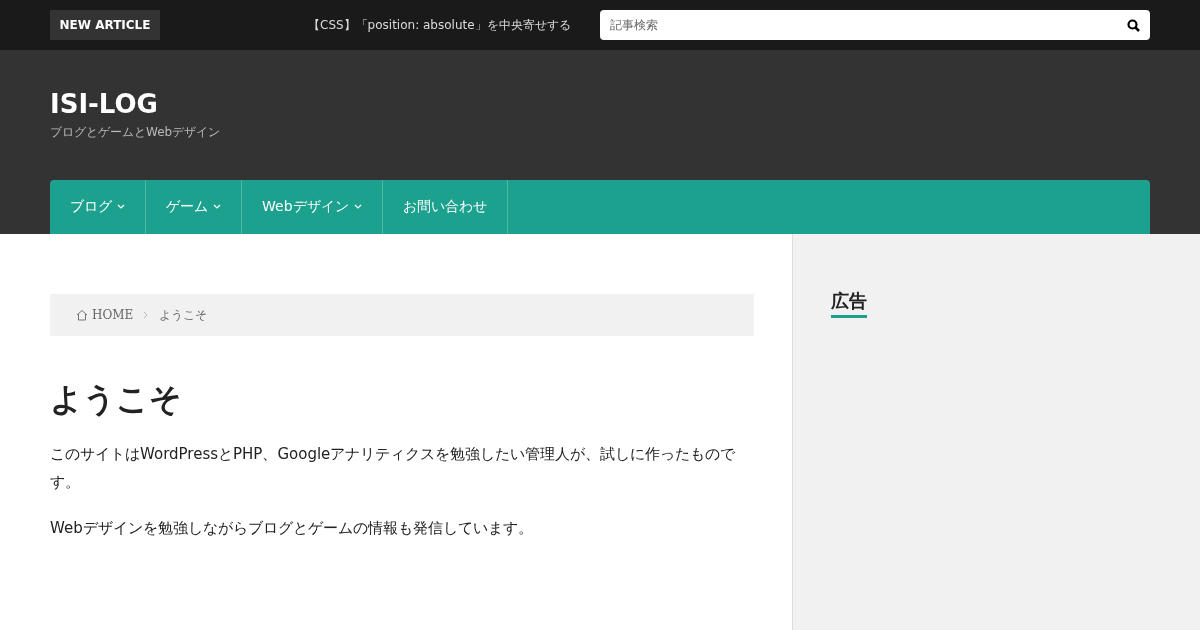 The height and width of the screenshot is (630, 1200). What do you see at coordinates (82, 315) in the screenshot?
I see `home-icon` at bounding box center [82, 315].